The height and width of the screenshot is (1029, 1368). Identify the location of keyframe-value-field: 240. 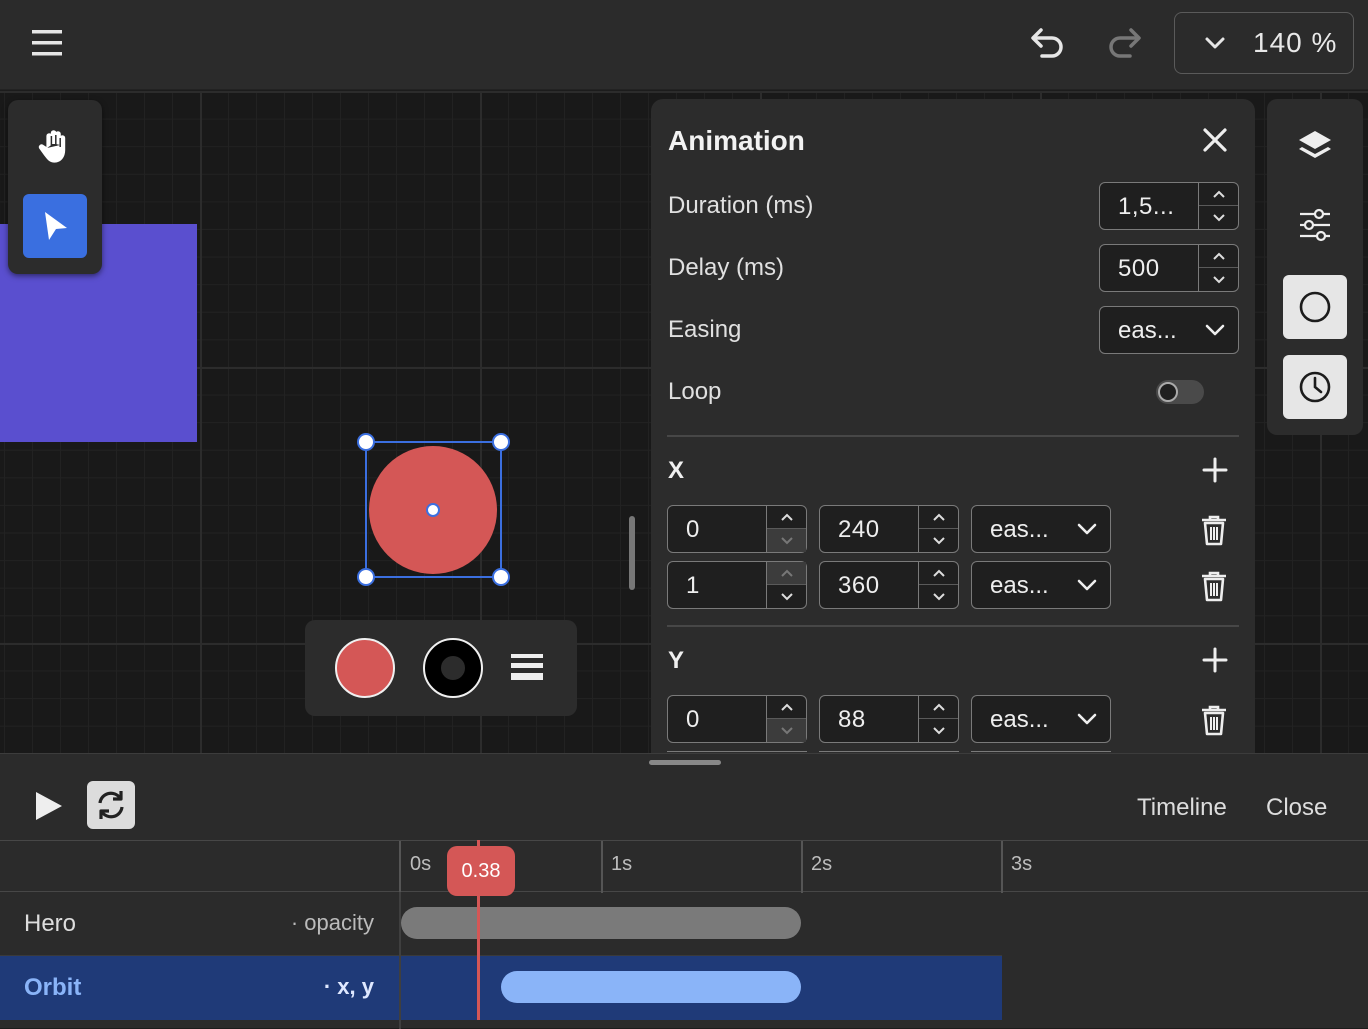
(889, 529).